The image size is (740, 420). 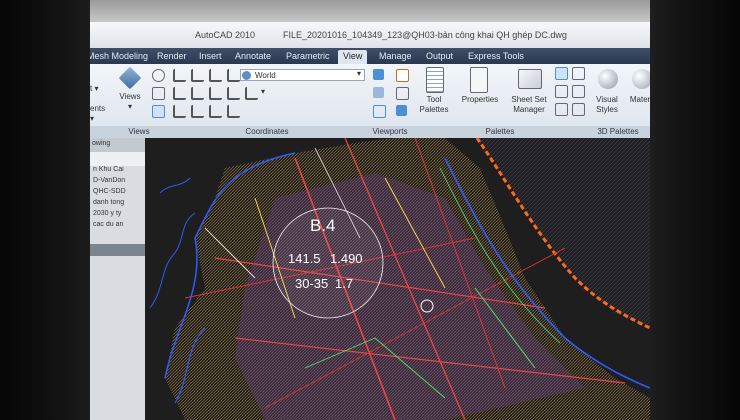 What do you see at coordinates (117, 182) in the screenshot?
I see `list-item: D-VanDon` at bounding box center [117, 182].